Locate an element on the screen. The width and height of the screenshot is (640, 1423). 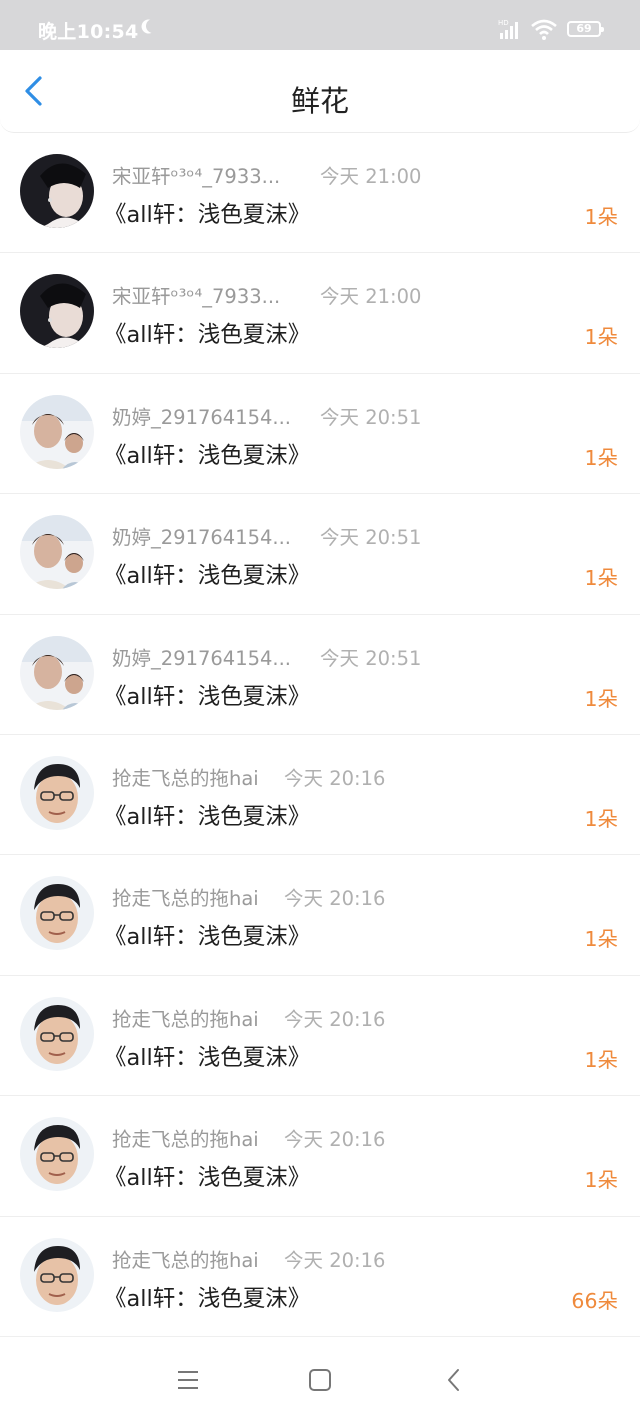
hd-signal-icon: HD is located at coordinates (508, 29).